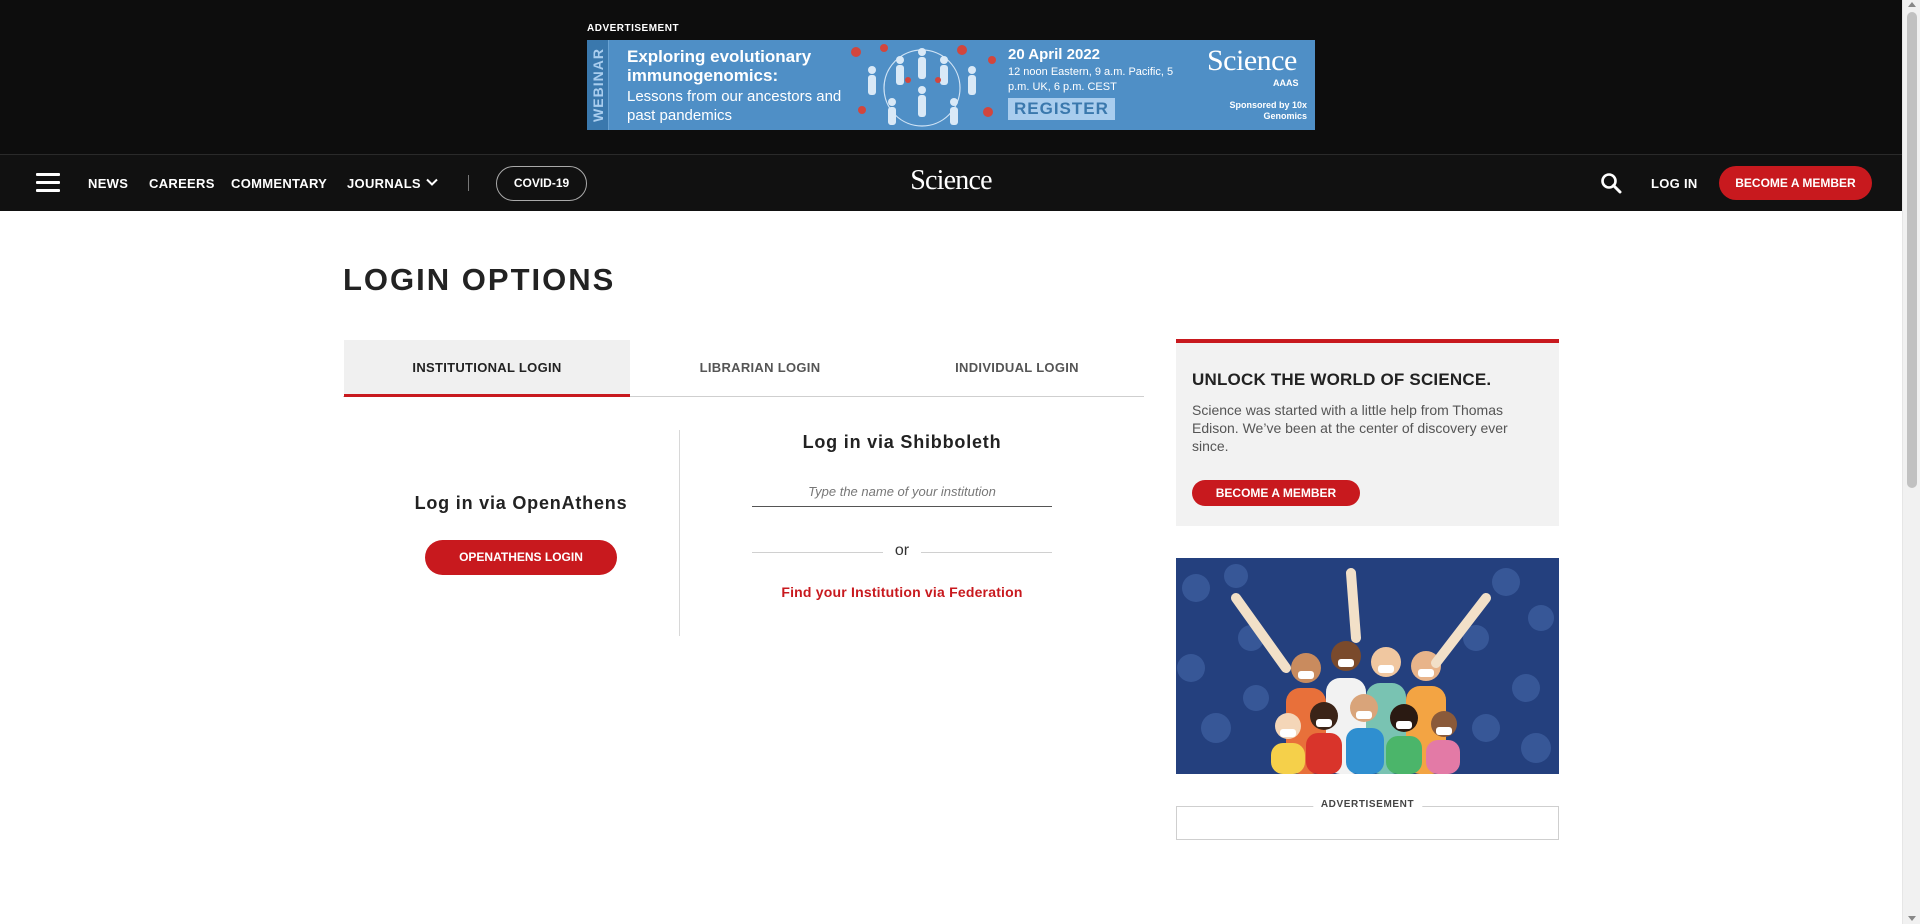  I want to click on ad-date: 20 April 2022, so click(1054, 54).